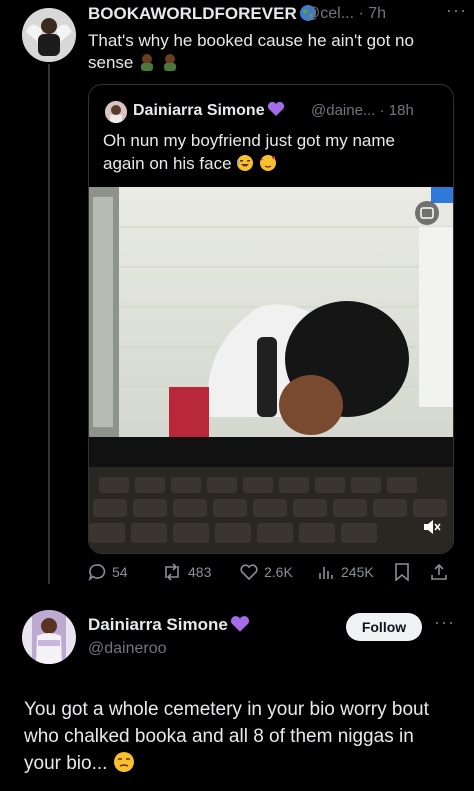 This screenshot has height=791, width=474. What do you see at coordinates (116, 112) in the screenshot?
I see `quoted-author-avatar` at bounding box center [116, 112].